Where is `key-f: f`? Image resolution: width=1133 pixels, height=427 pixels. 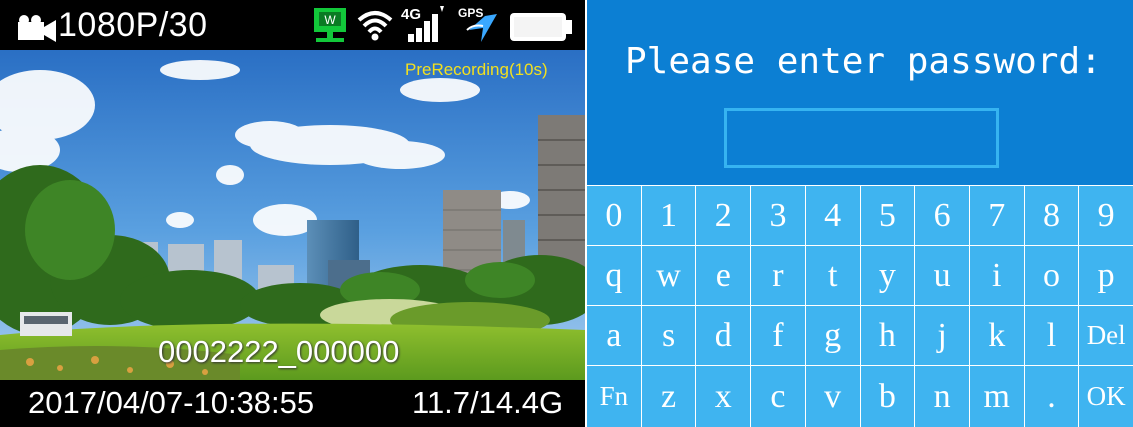 key-f: f is located at coordinates (778, 335).